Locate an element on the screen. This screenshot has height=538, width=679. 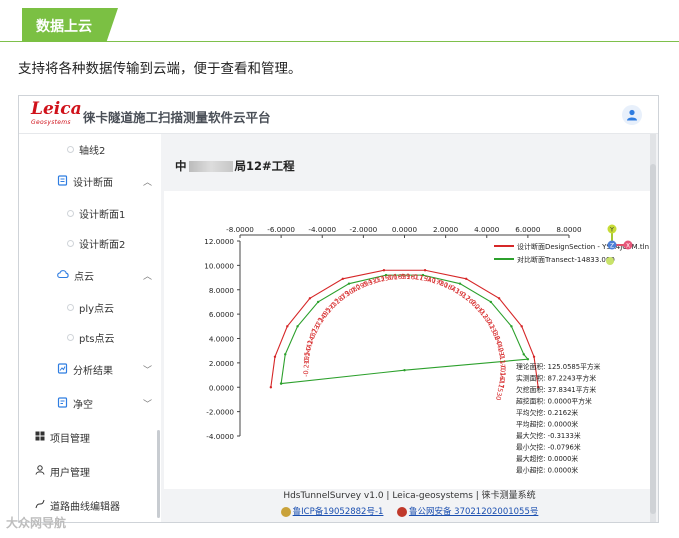
x-tick-label: 0.0000 is located at coordinates (405, 229).